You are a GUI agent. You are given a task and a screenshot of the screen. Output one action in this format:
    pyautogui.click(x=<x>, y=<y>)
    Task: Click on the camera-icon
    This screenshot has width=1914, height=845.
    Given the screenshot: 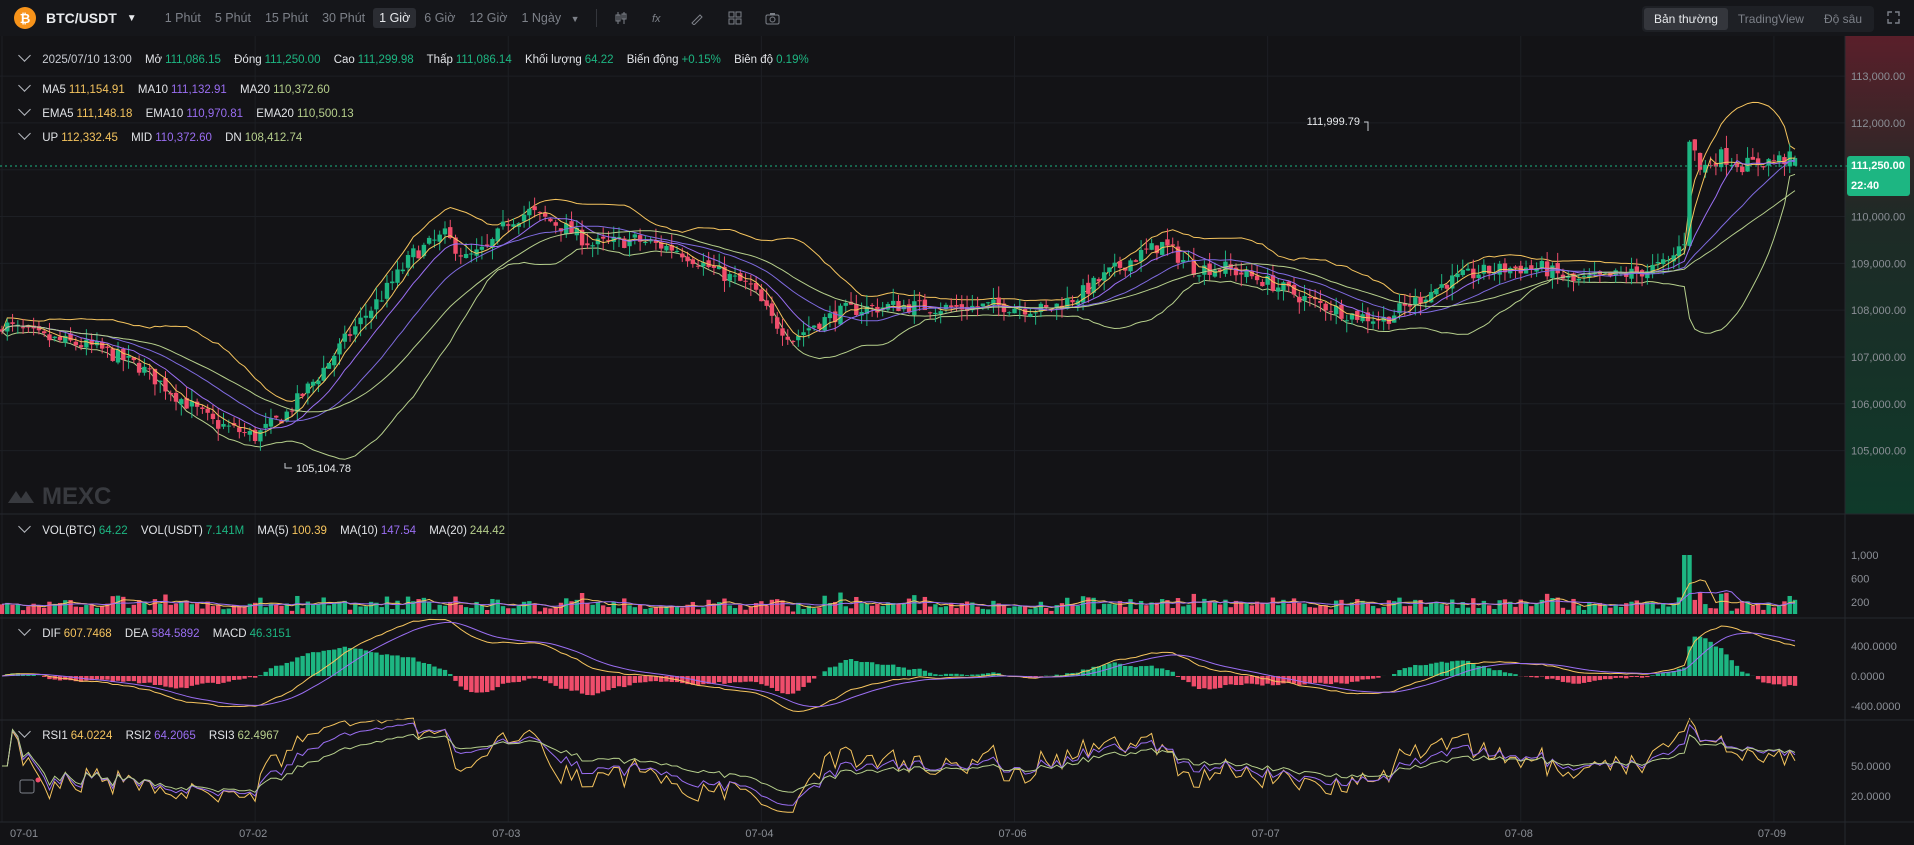 What is the action you would take?
    pyautogui.click(x=773, y=18)
    